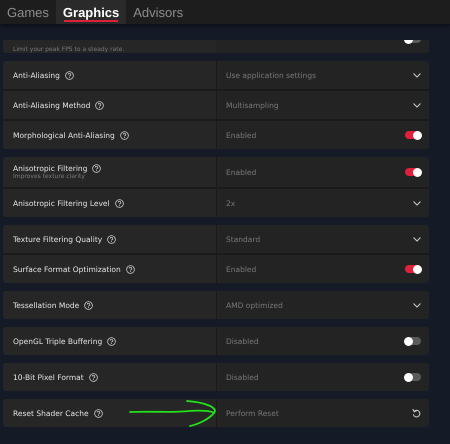  I want to click on tab: Advisors, so click(158, 12).